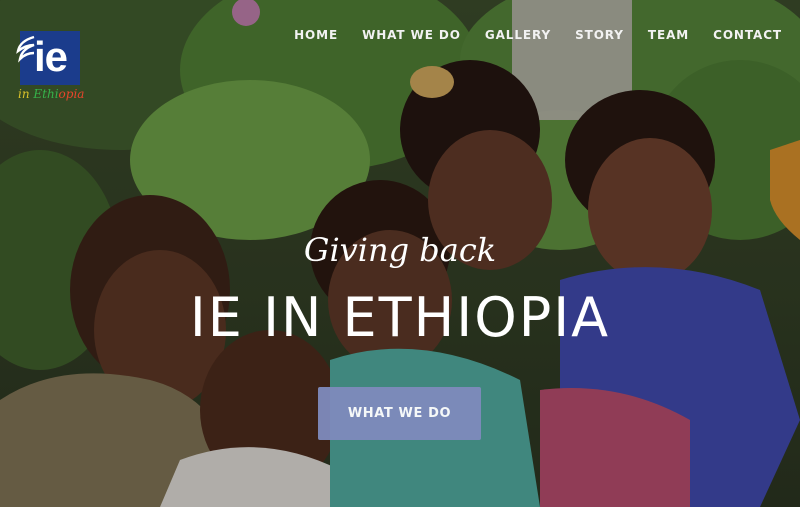 This screenshot has width=800, height=507. Describe the element at coordinates (747, 35) in the screenshot. I see `nav-item-contact: CONTACT` at that location.